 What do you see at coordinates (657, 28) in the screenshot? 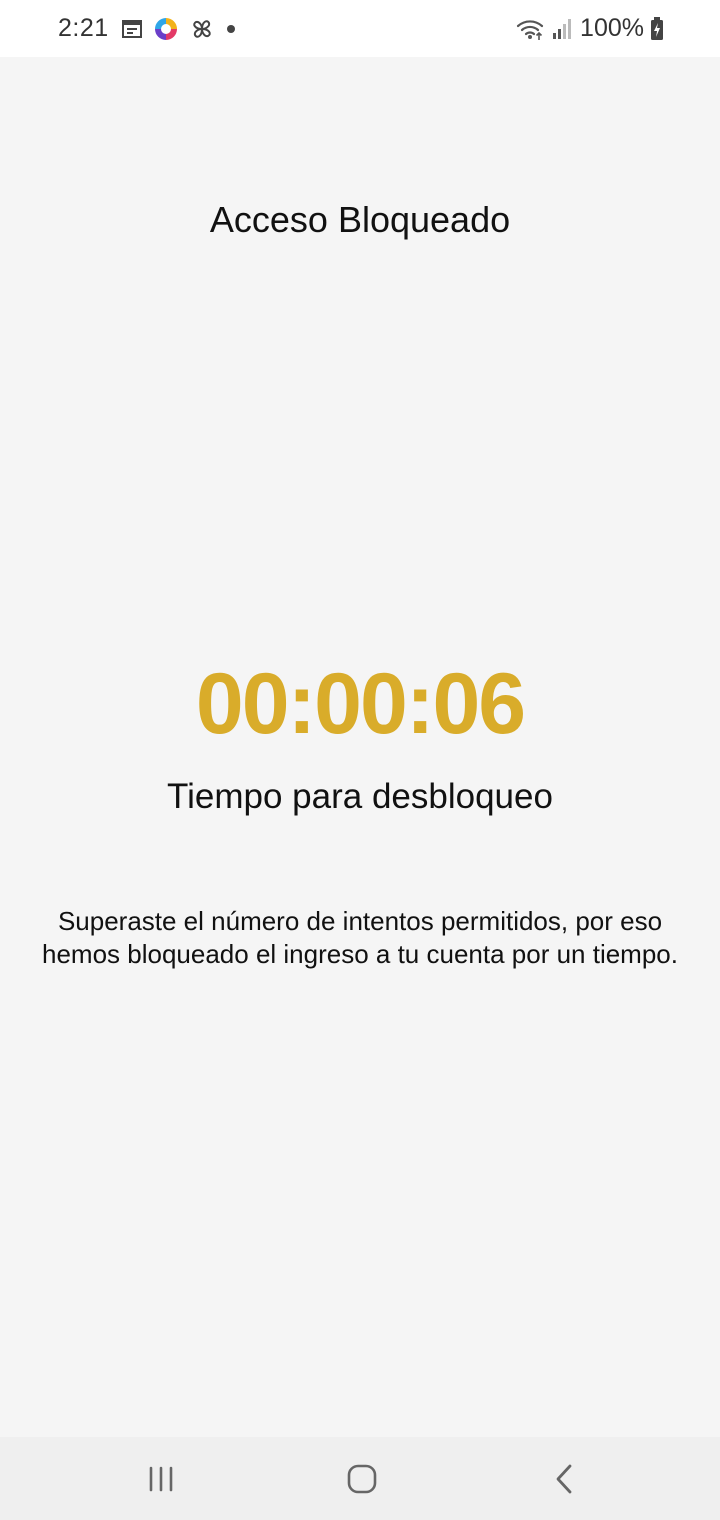
I see `battery-charging-icon` at bounding box center [657, 28].